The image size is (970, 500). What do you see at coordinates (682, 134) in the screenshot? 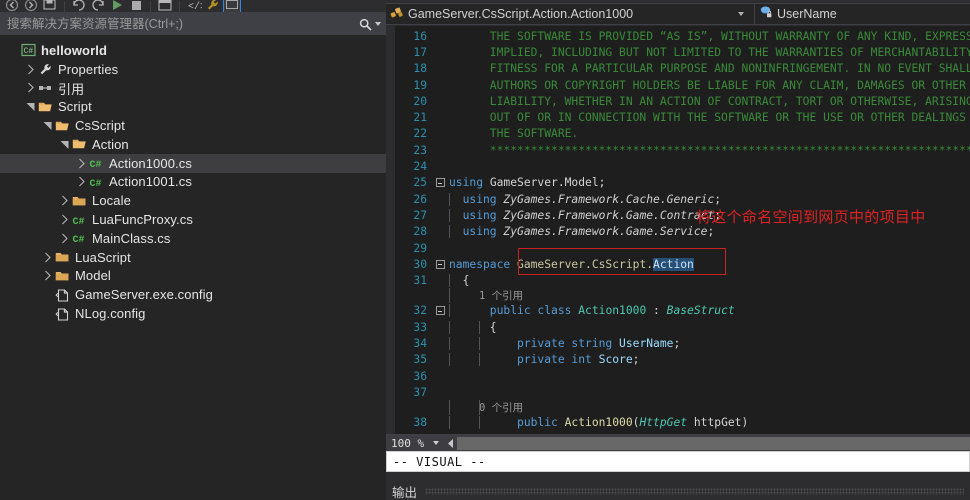
I see `code-line: 22 THE SOFTWARE.` at bounding box center [682, 134].